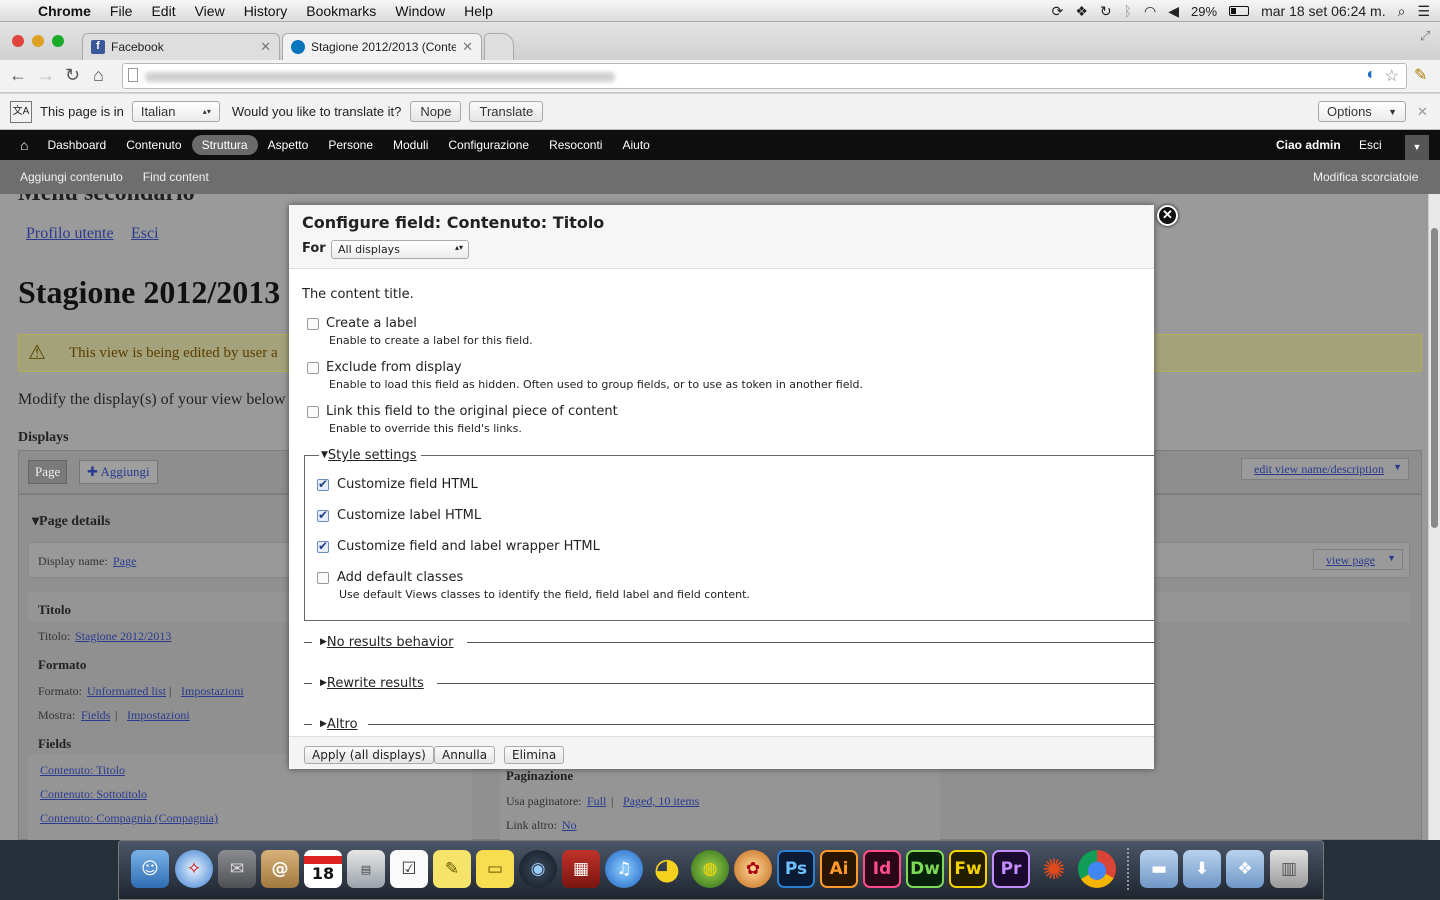 Image resolution: width=1440 pixels, height=900 pixels. Describe the element at coordinates (1150, 11) in the screenshot. I see `wifi-icon: ◠` at that location.